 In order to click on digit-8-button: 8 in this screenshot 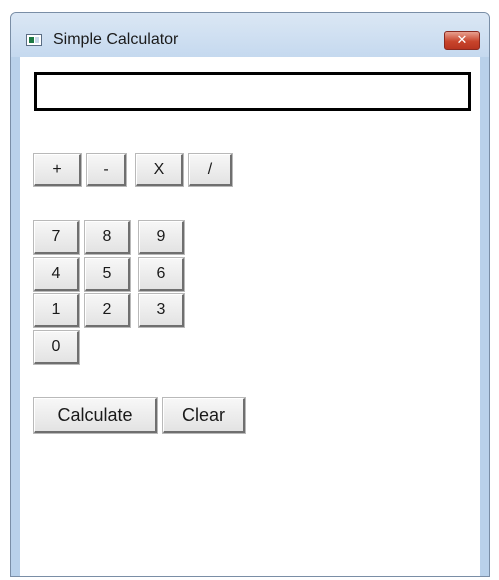, I will do `click(107, 237)`.